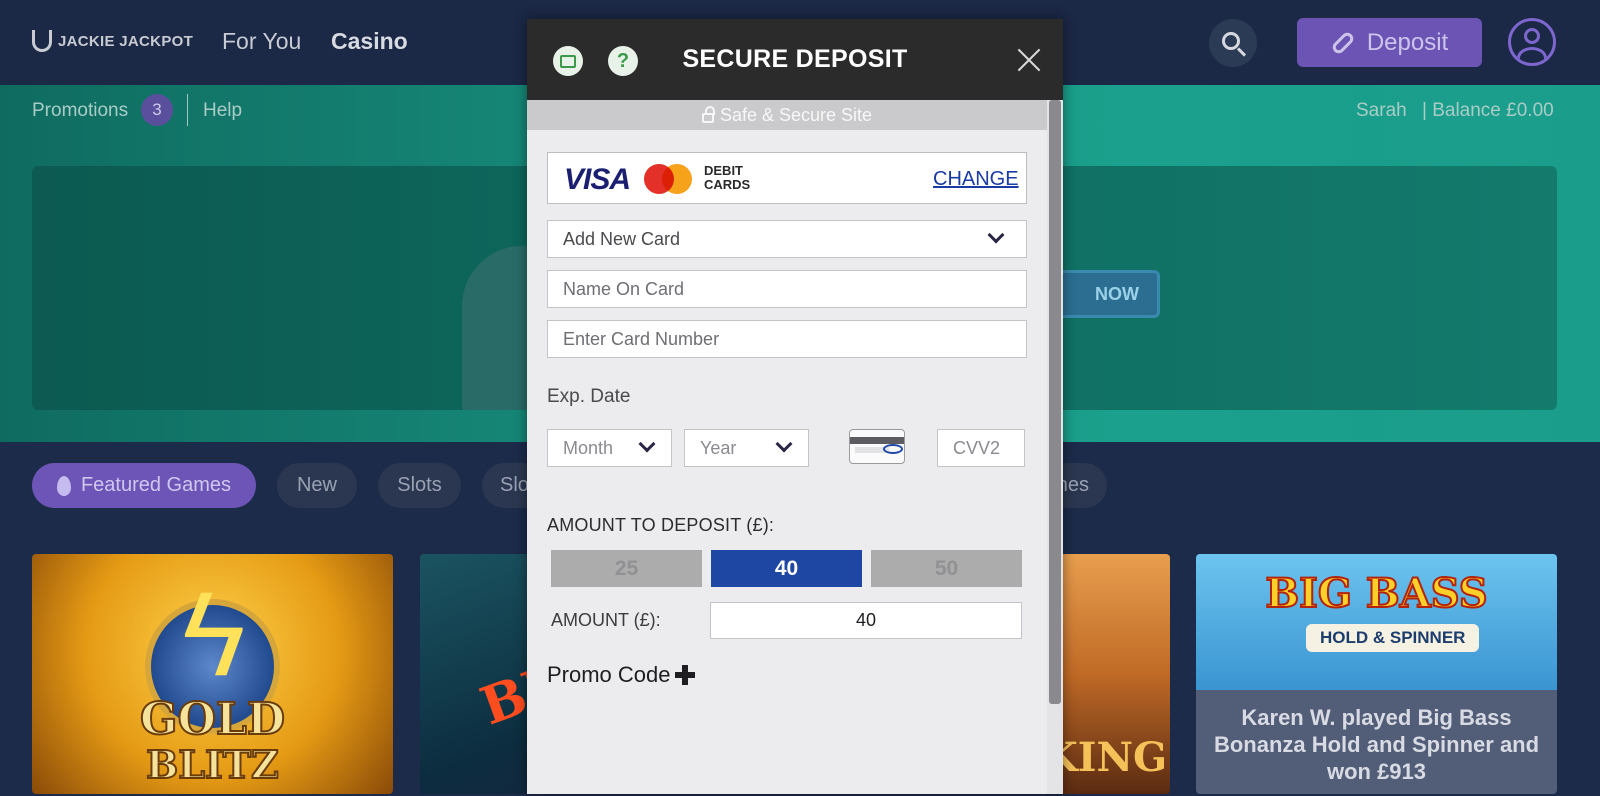 The height and width of the screenshot is (796, 1600). I want to click on modal-scrollbar, so click(1055, 447).